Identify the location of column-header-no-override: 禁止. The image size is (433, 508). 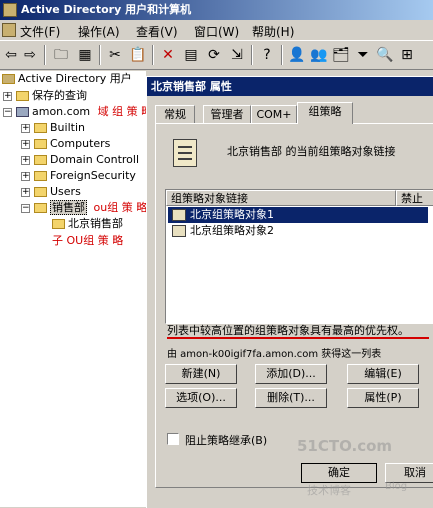
(414, 198).